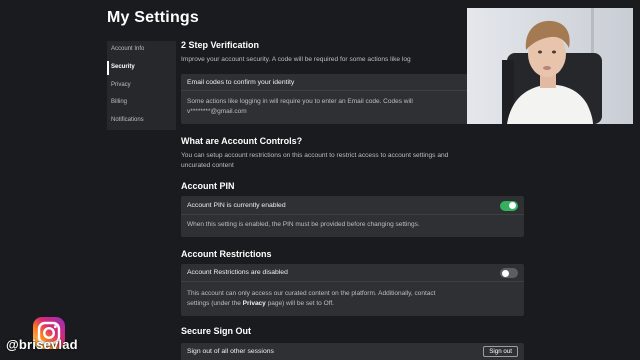 This screenshot has width=640, height=360. Describe the element at coordinates (237, 272) in the screenshot. I see `account-restrictions-status: Account Restrictions are disabled` at that location.